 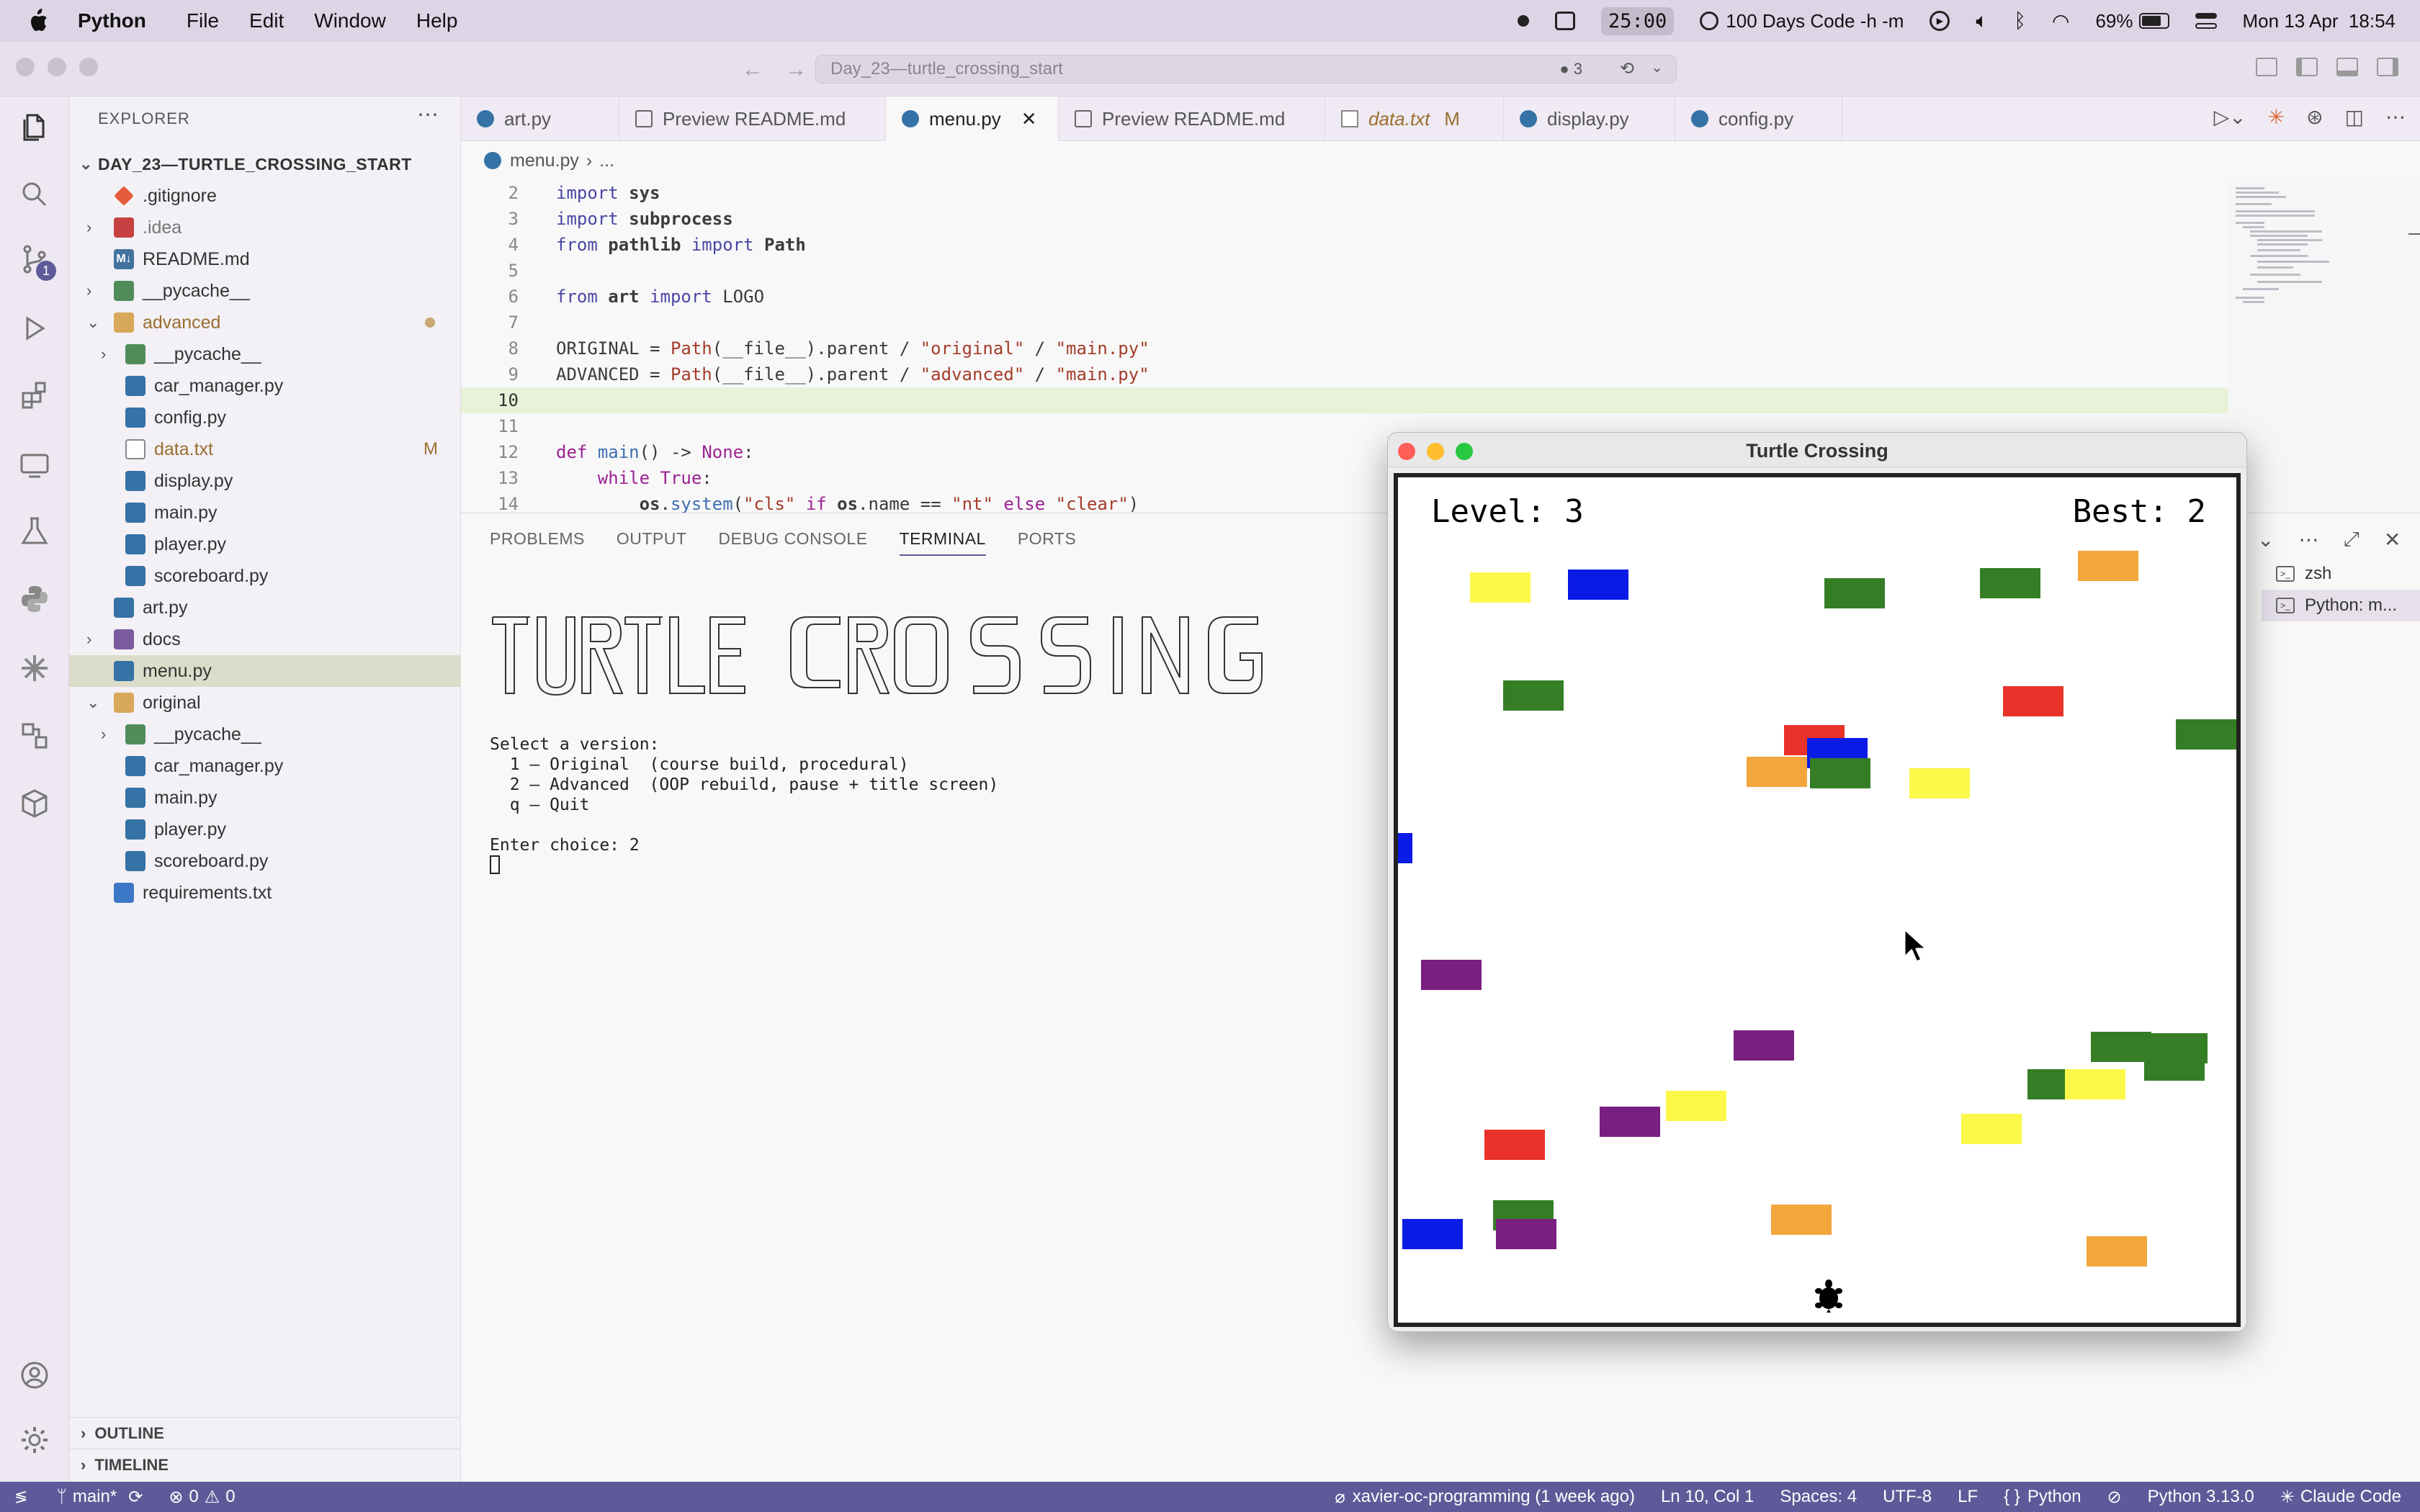 What do you see at coordinates (1707, 1497) in the screenshot?
I see `cursor-position: Ln 10, Col 1` at bounding box center [1707, 1497].